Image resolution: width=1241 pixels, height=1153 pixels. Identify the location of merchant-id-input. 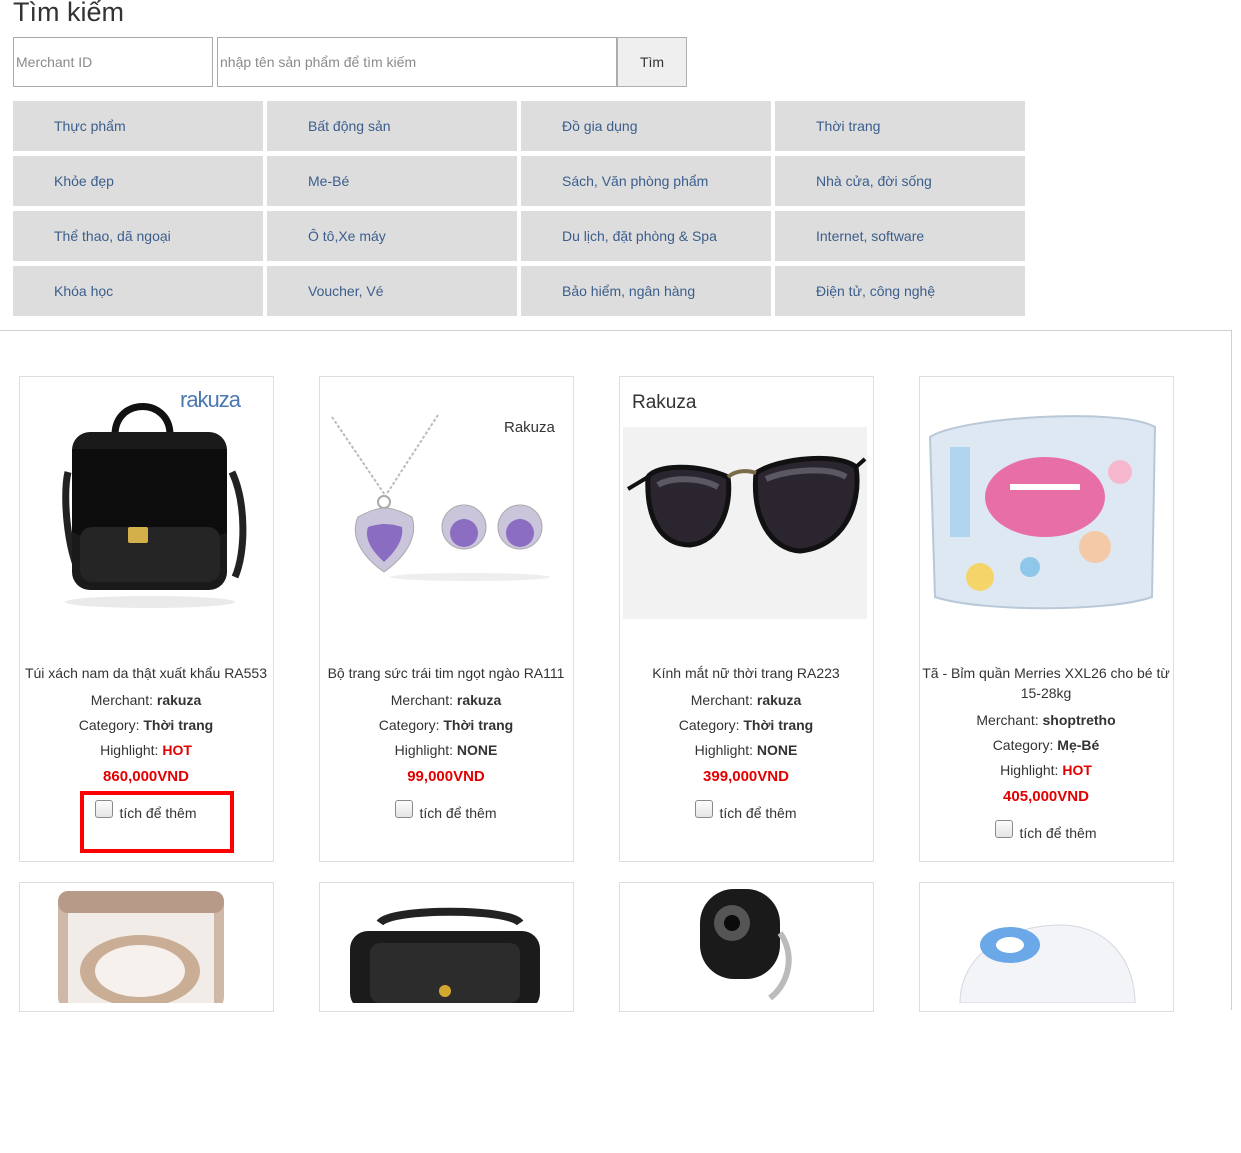
(113, 62).